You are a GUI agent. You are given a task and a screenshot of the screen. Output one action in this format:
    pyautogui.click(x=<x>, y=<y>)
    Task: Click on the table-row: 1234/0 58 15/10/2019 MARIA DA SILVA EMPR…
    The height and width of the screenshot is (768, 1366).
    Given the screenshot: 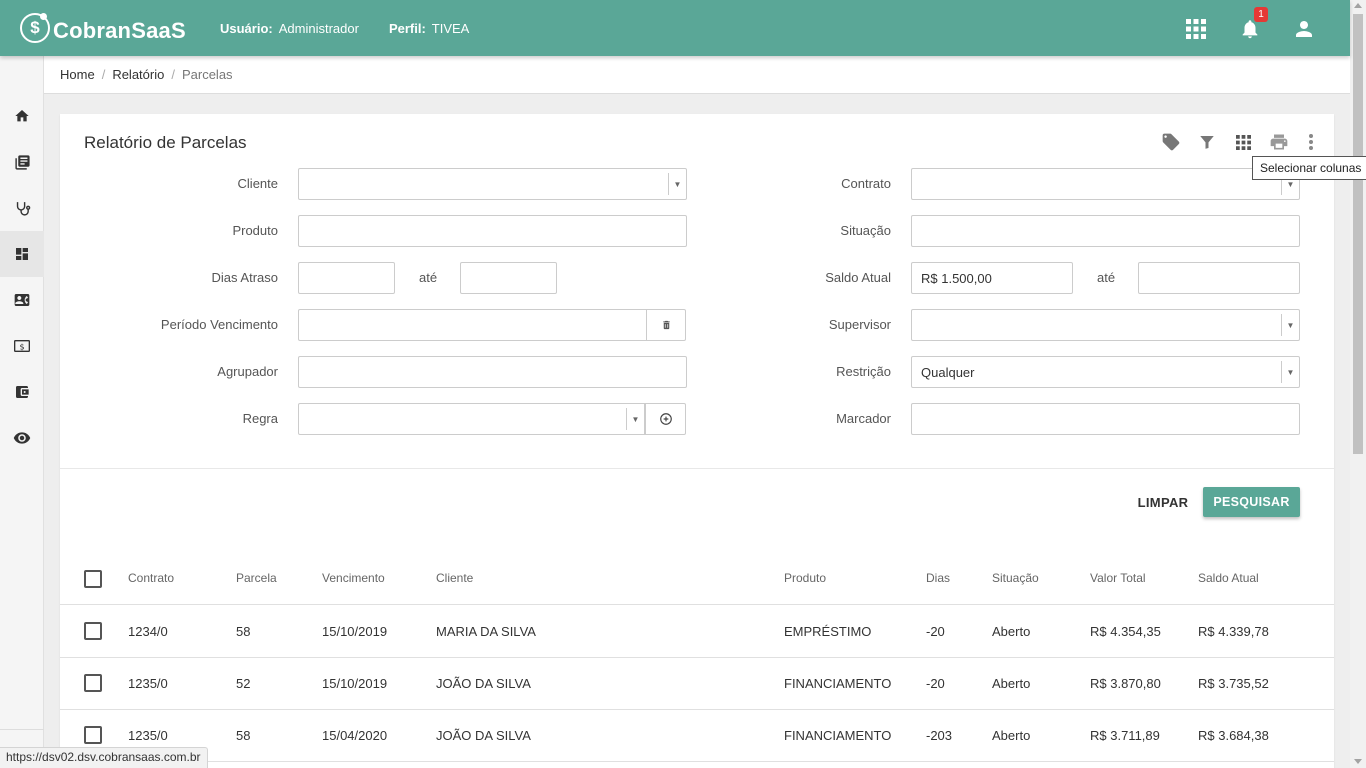 What is the action you would take?
    pyautogui.click(x=697, y=632)
    